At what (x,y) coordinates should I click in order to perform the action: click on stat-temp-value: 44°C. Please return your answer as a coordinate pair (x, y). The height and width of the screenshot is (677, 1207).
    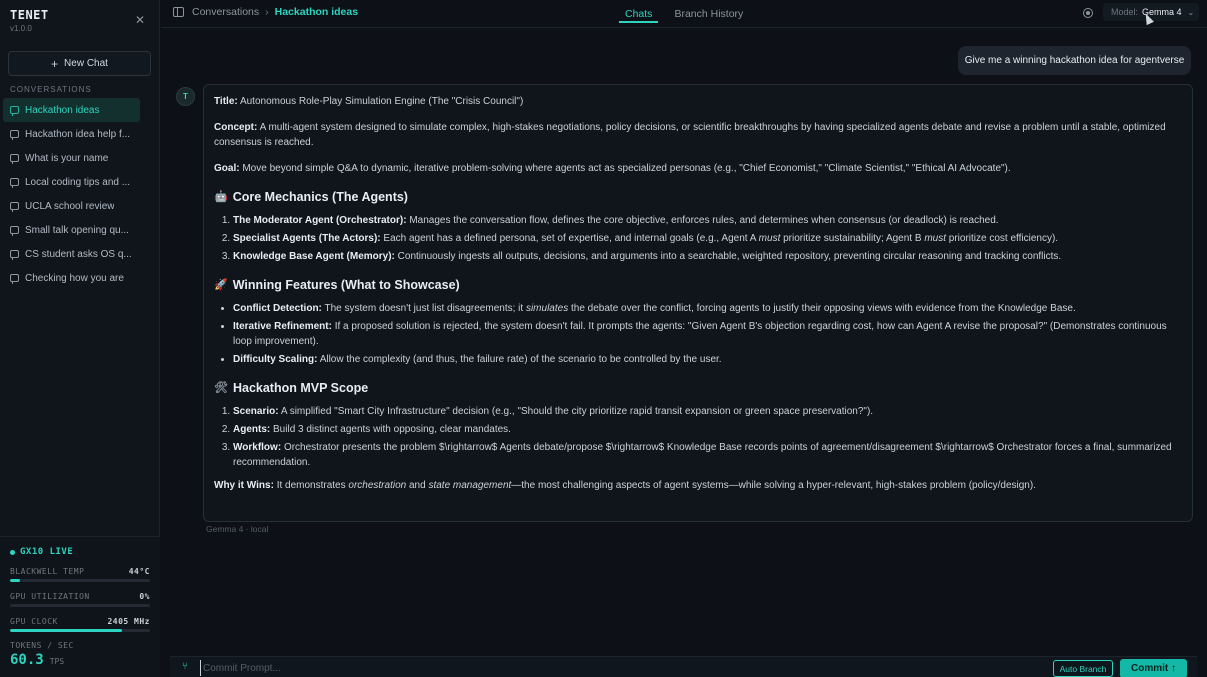
    Looking at the image, I should click on (139, 571).